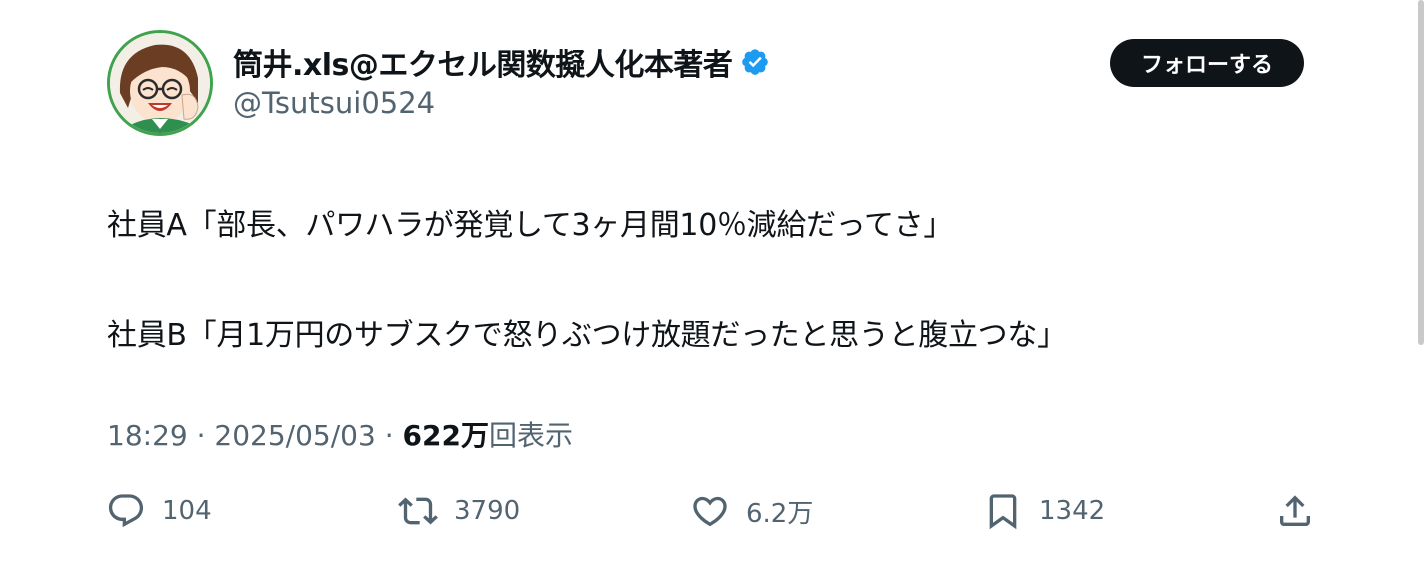 The height and width of the screenshot is (574, 1427). I want to click on avatar, so click(160, 83).